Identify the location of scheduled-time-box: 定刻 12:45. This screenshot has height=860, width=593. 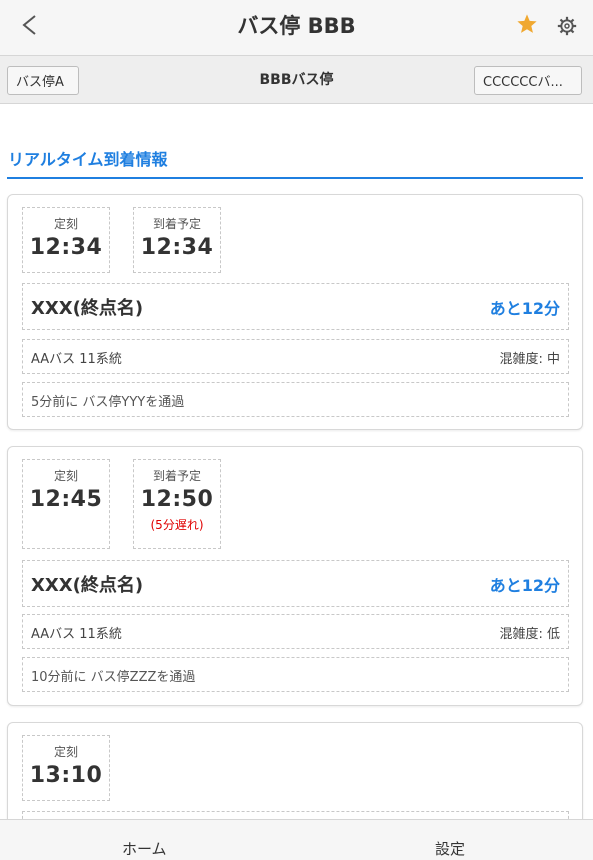
(66, 504).